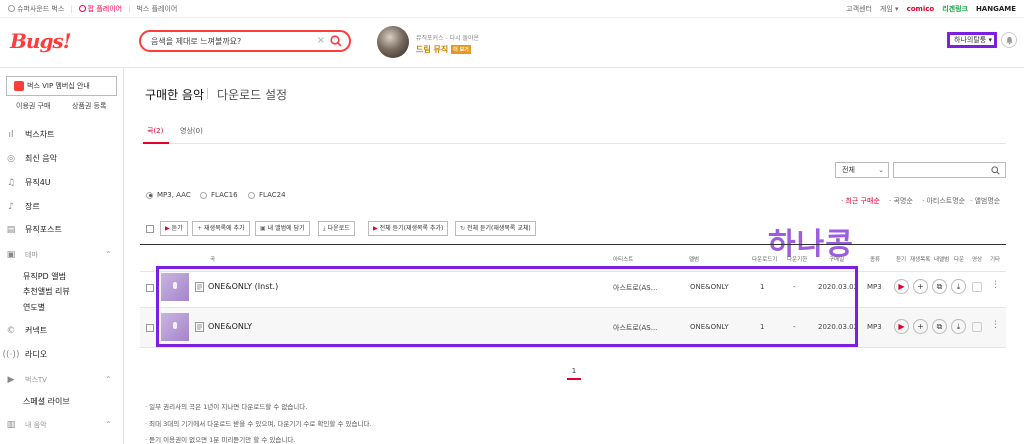 The height and width of the screenshot is (444, 1024). Describe the element at coordinates (44, 276) in the screenshot. I see `sidebar-item-pd-album: 뮤직PD 앨범` at that location.